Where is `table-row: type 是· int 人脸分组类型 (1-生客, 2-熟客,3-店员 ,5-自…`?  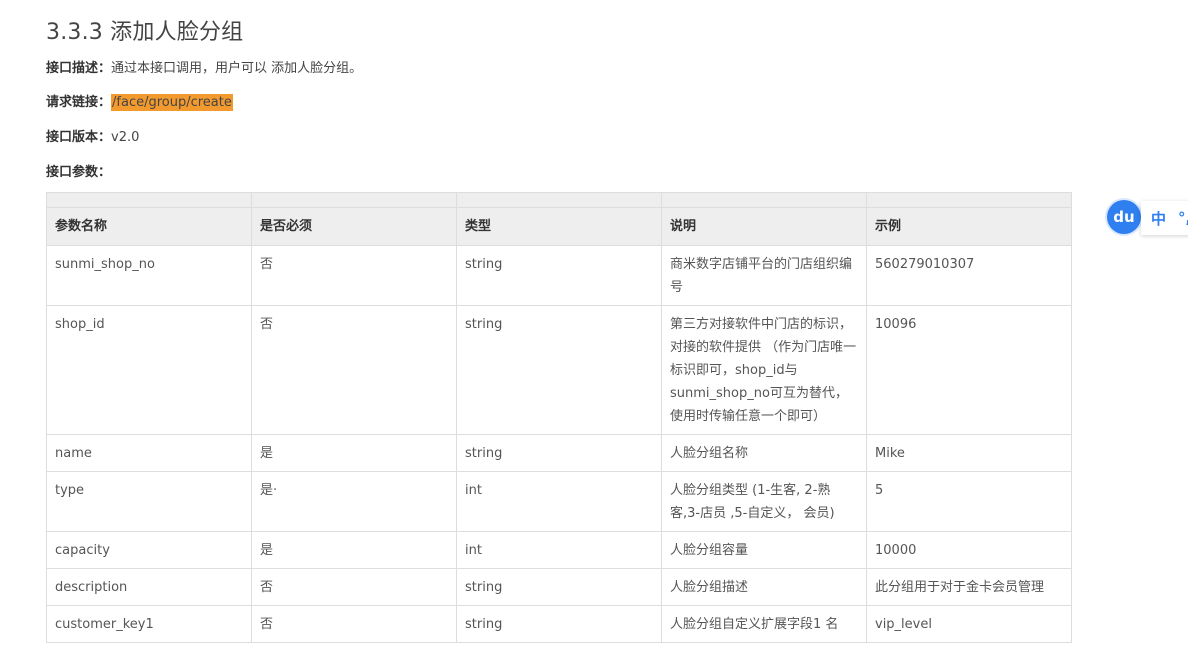
table-row: type 是· int 人脸分组类型 (1-生客, 2-熟客,3-店员 ,5-自… is located at coordinates (559, 501).